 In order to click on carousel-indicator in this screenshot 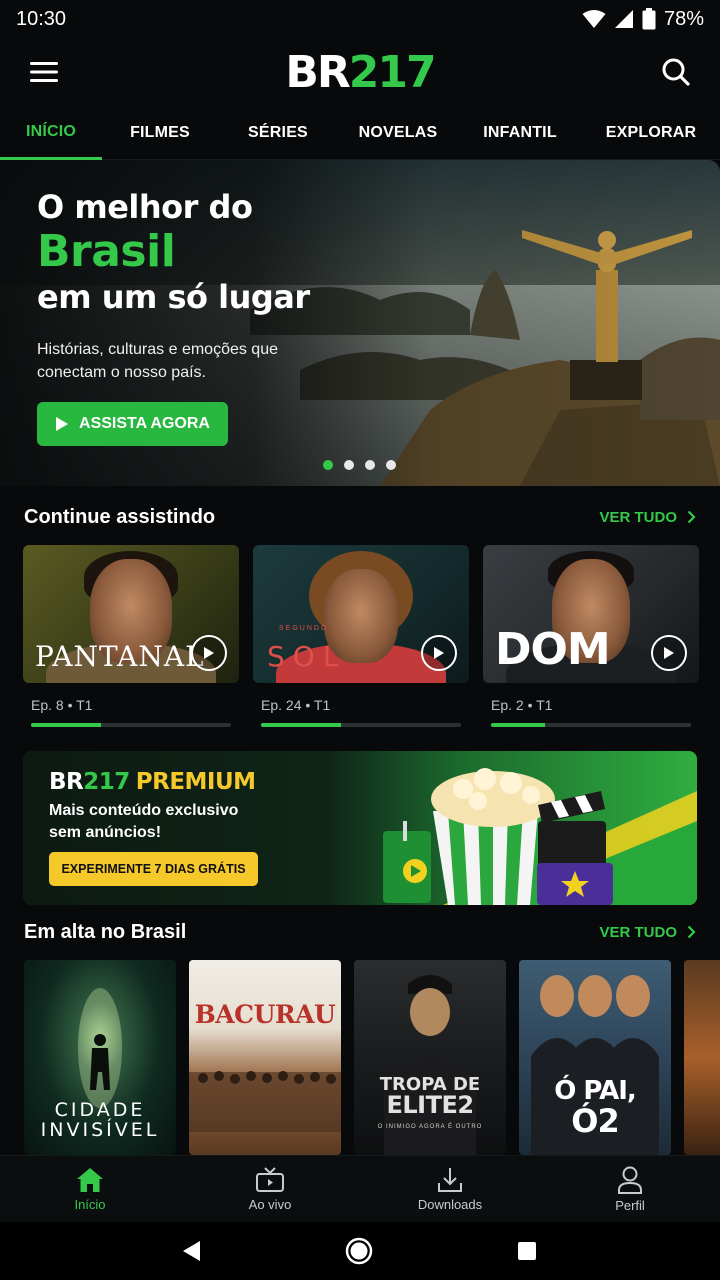, I will do `click(359, 465)`.